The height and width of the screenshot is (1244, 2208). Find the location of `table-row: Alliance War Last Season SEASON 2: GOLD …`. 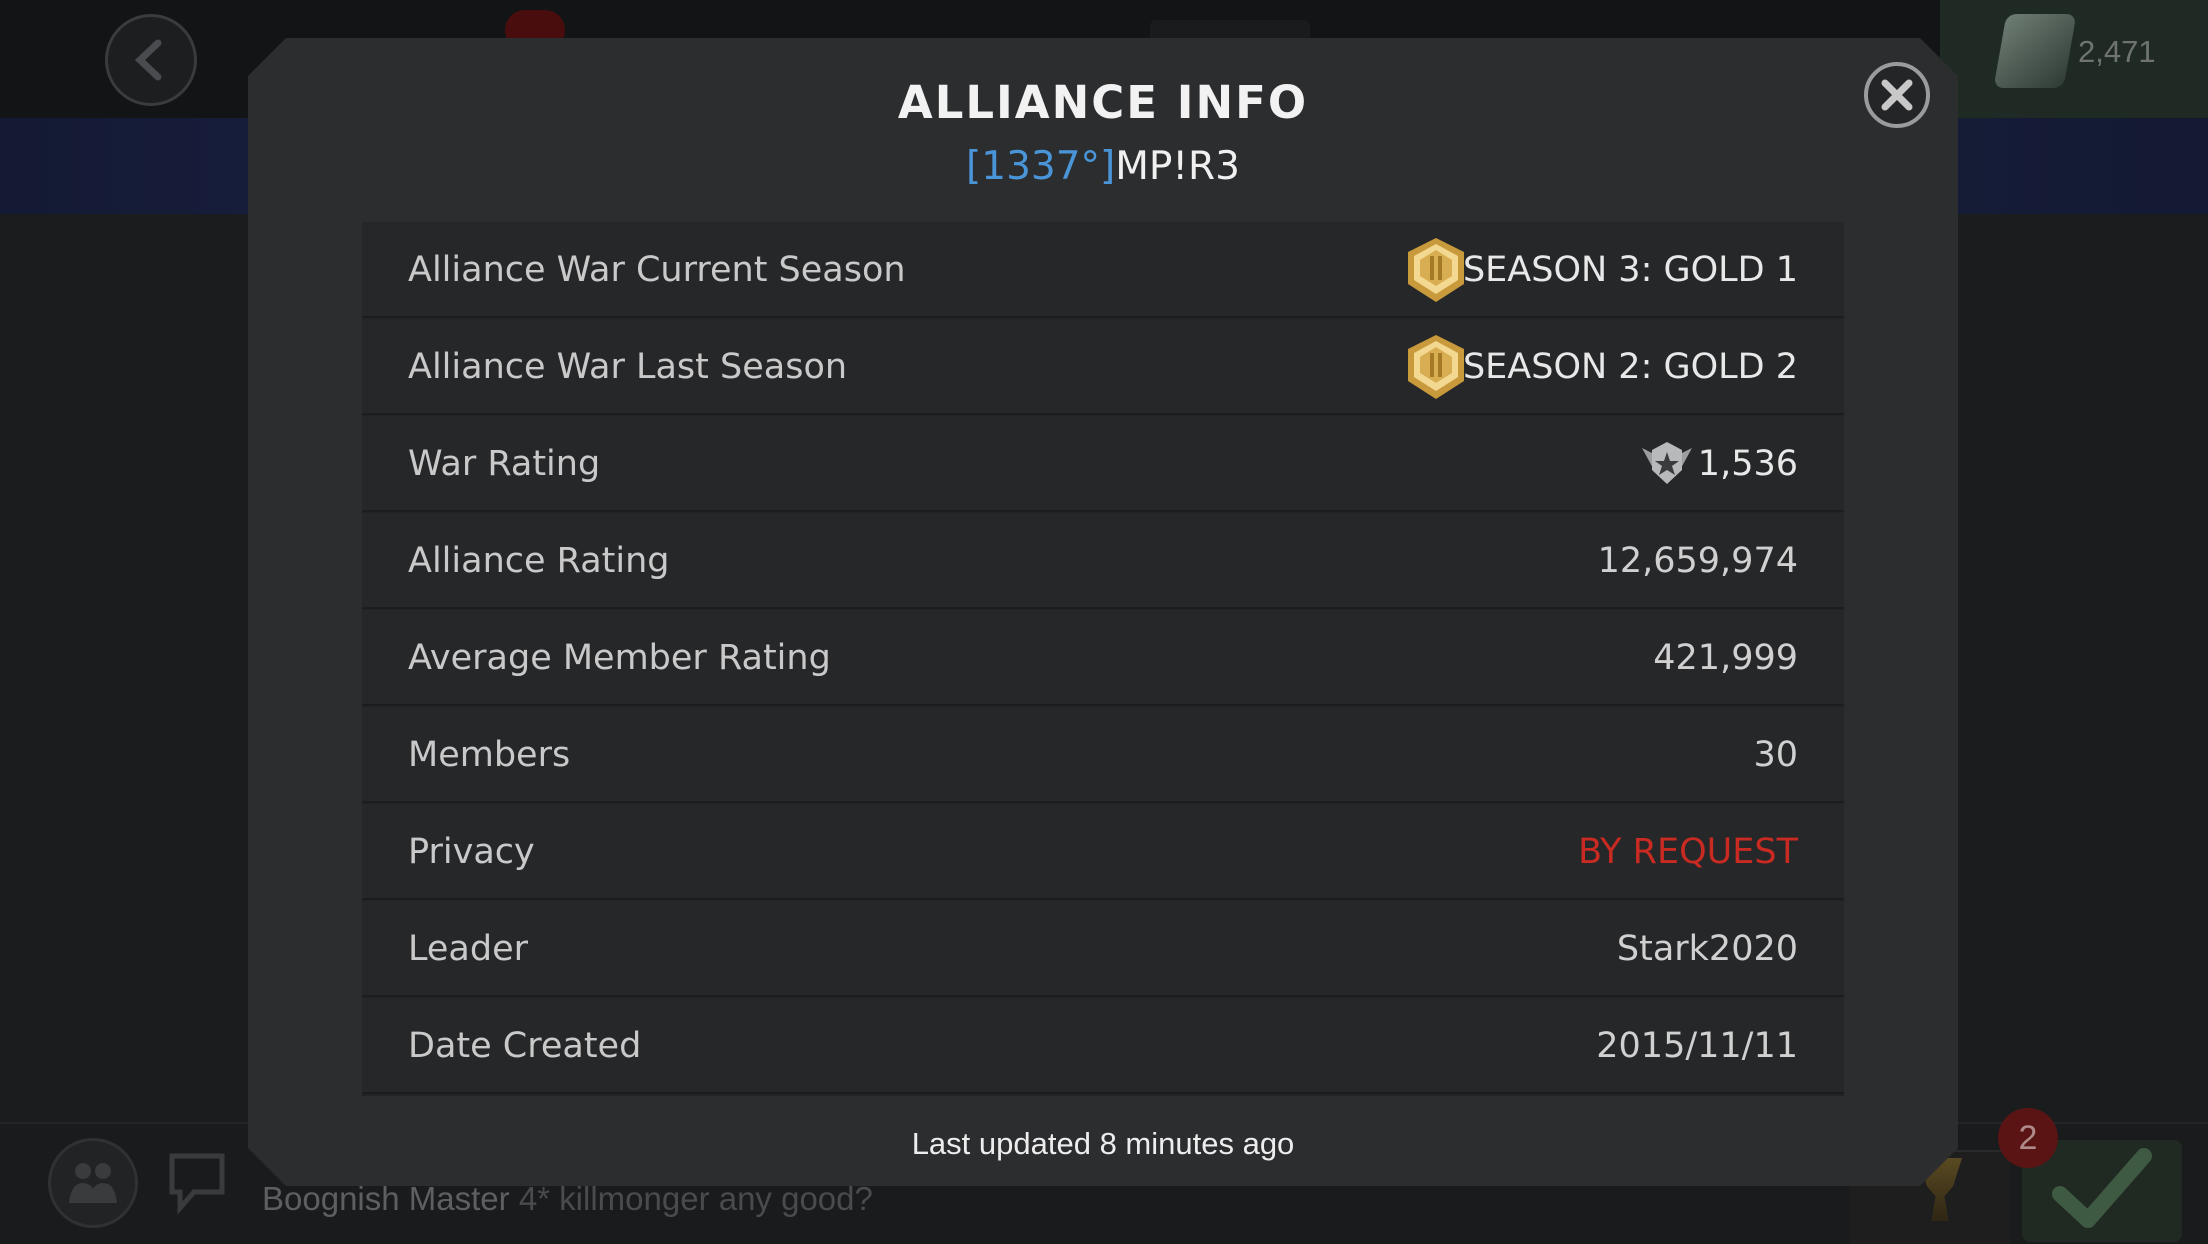

table-row: Alliance War Last Season SEASON 2: GOLD … is located at coordinates (1103, 367).